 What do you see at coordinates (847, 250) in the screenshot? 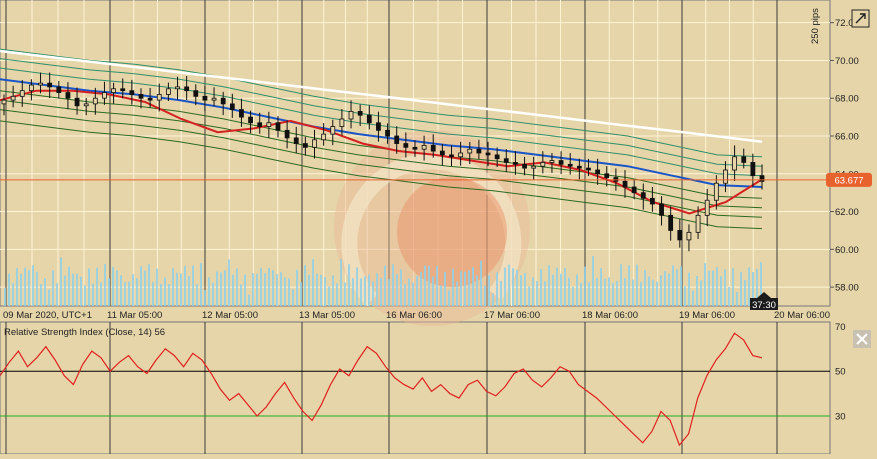
I see `y-tick-label: 60.00` at bounding box center [847, 250].